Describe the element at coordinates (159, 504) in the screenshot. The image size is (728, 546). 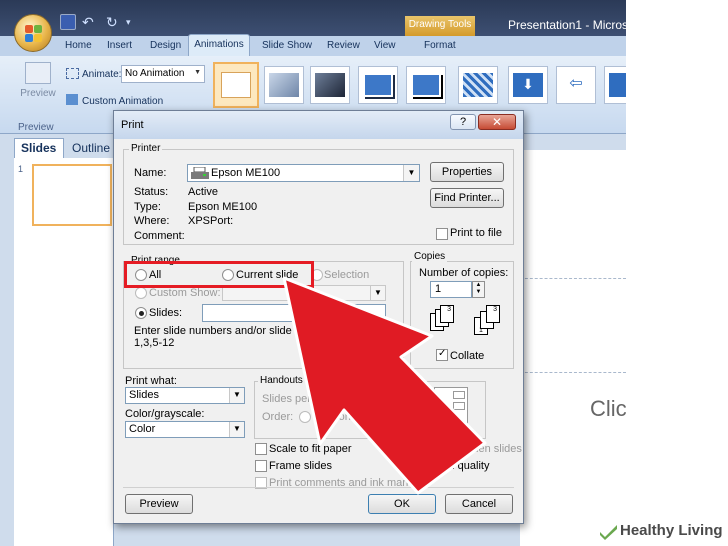
I see `preview-button-dialog: Preview` at that location.